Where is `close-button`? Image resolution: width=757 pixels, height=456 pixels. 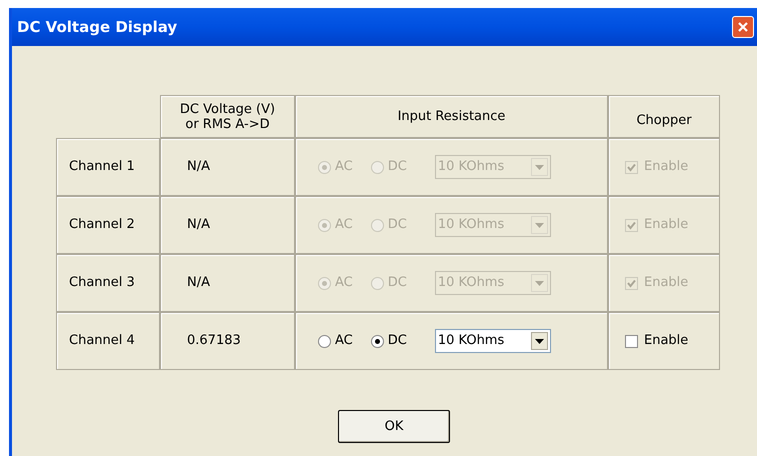
close-button is located at coordinates (743, 27).